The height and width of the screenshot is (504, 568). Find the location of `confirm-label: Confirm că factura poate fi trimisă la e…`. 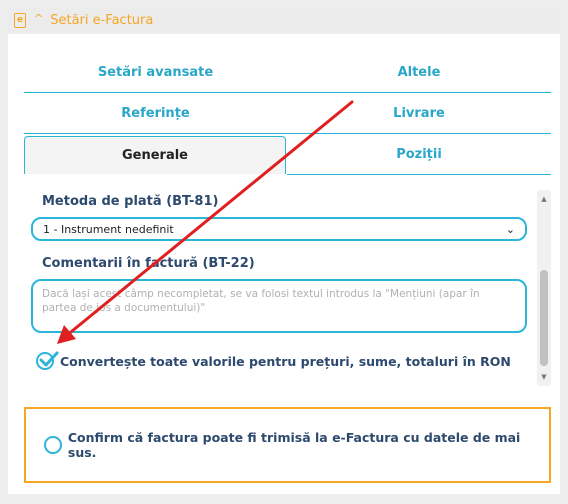

confirm-label: Confirm că factura poate fi trimisă la e… is located at coordinates (294, 445).